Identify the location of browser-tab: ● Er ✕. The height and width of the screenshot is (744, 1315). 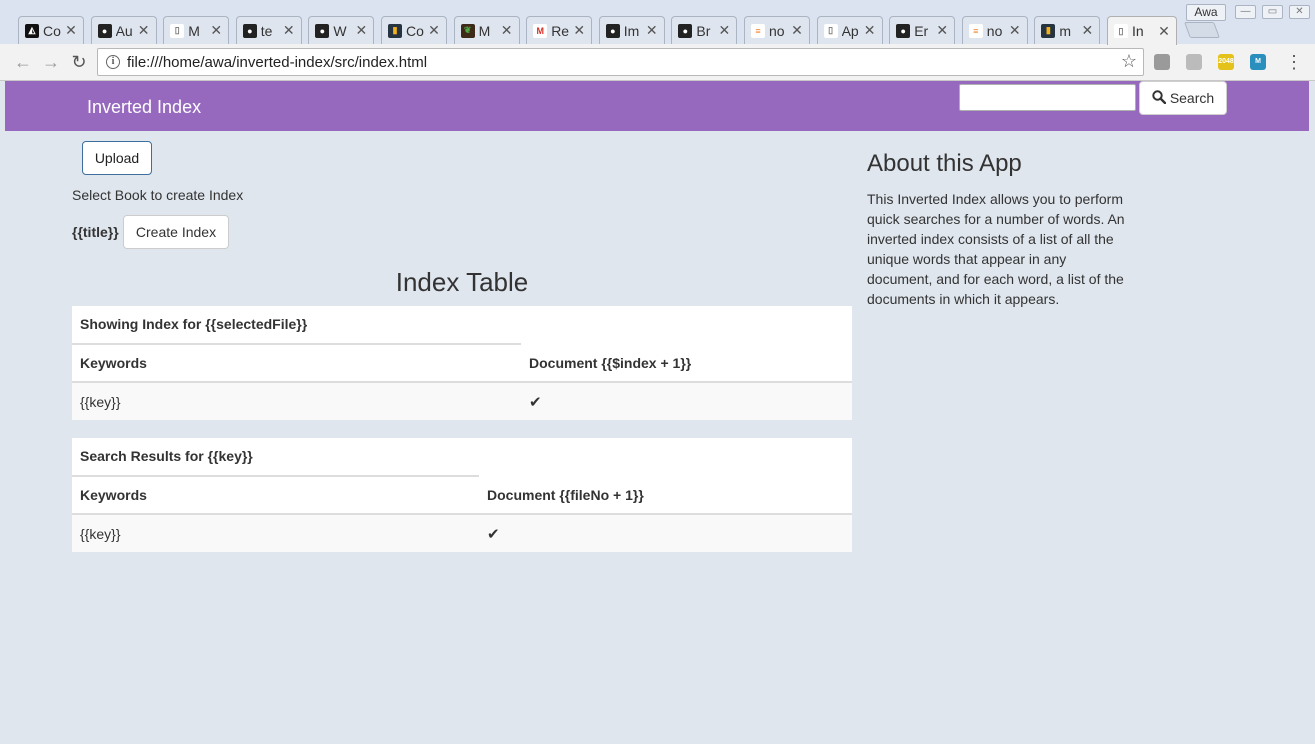
(922, 30).